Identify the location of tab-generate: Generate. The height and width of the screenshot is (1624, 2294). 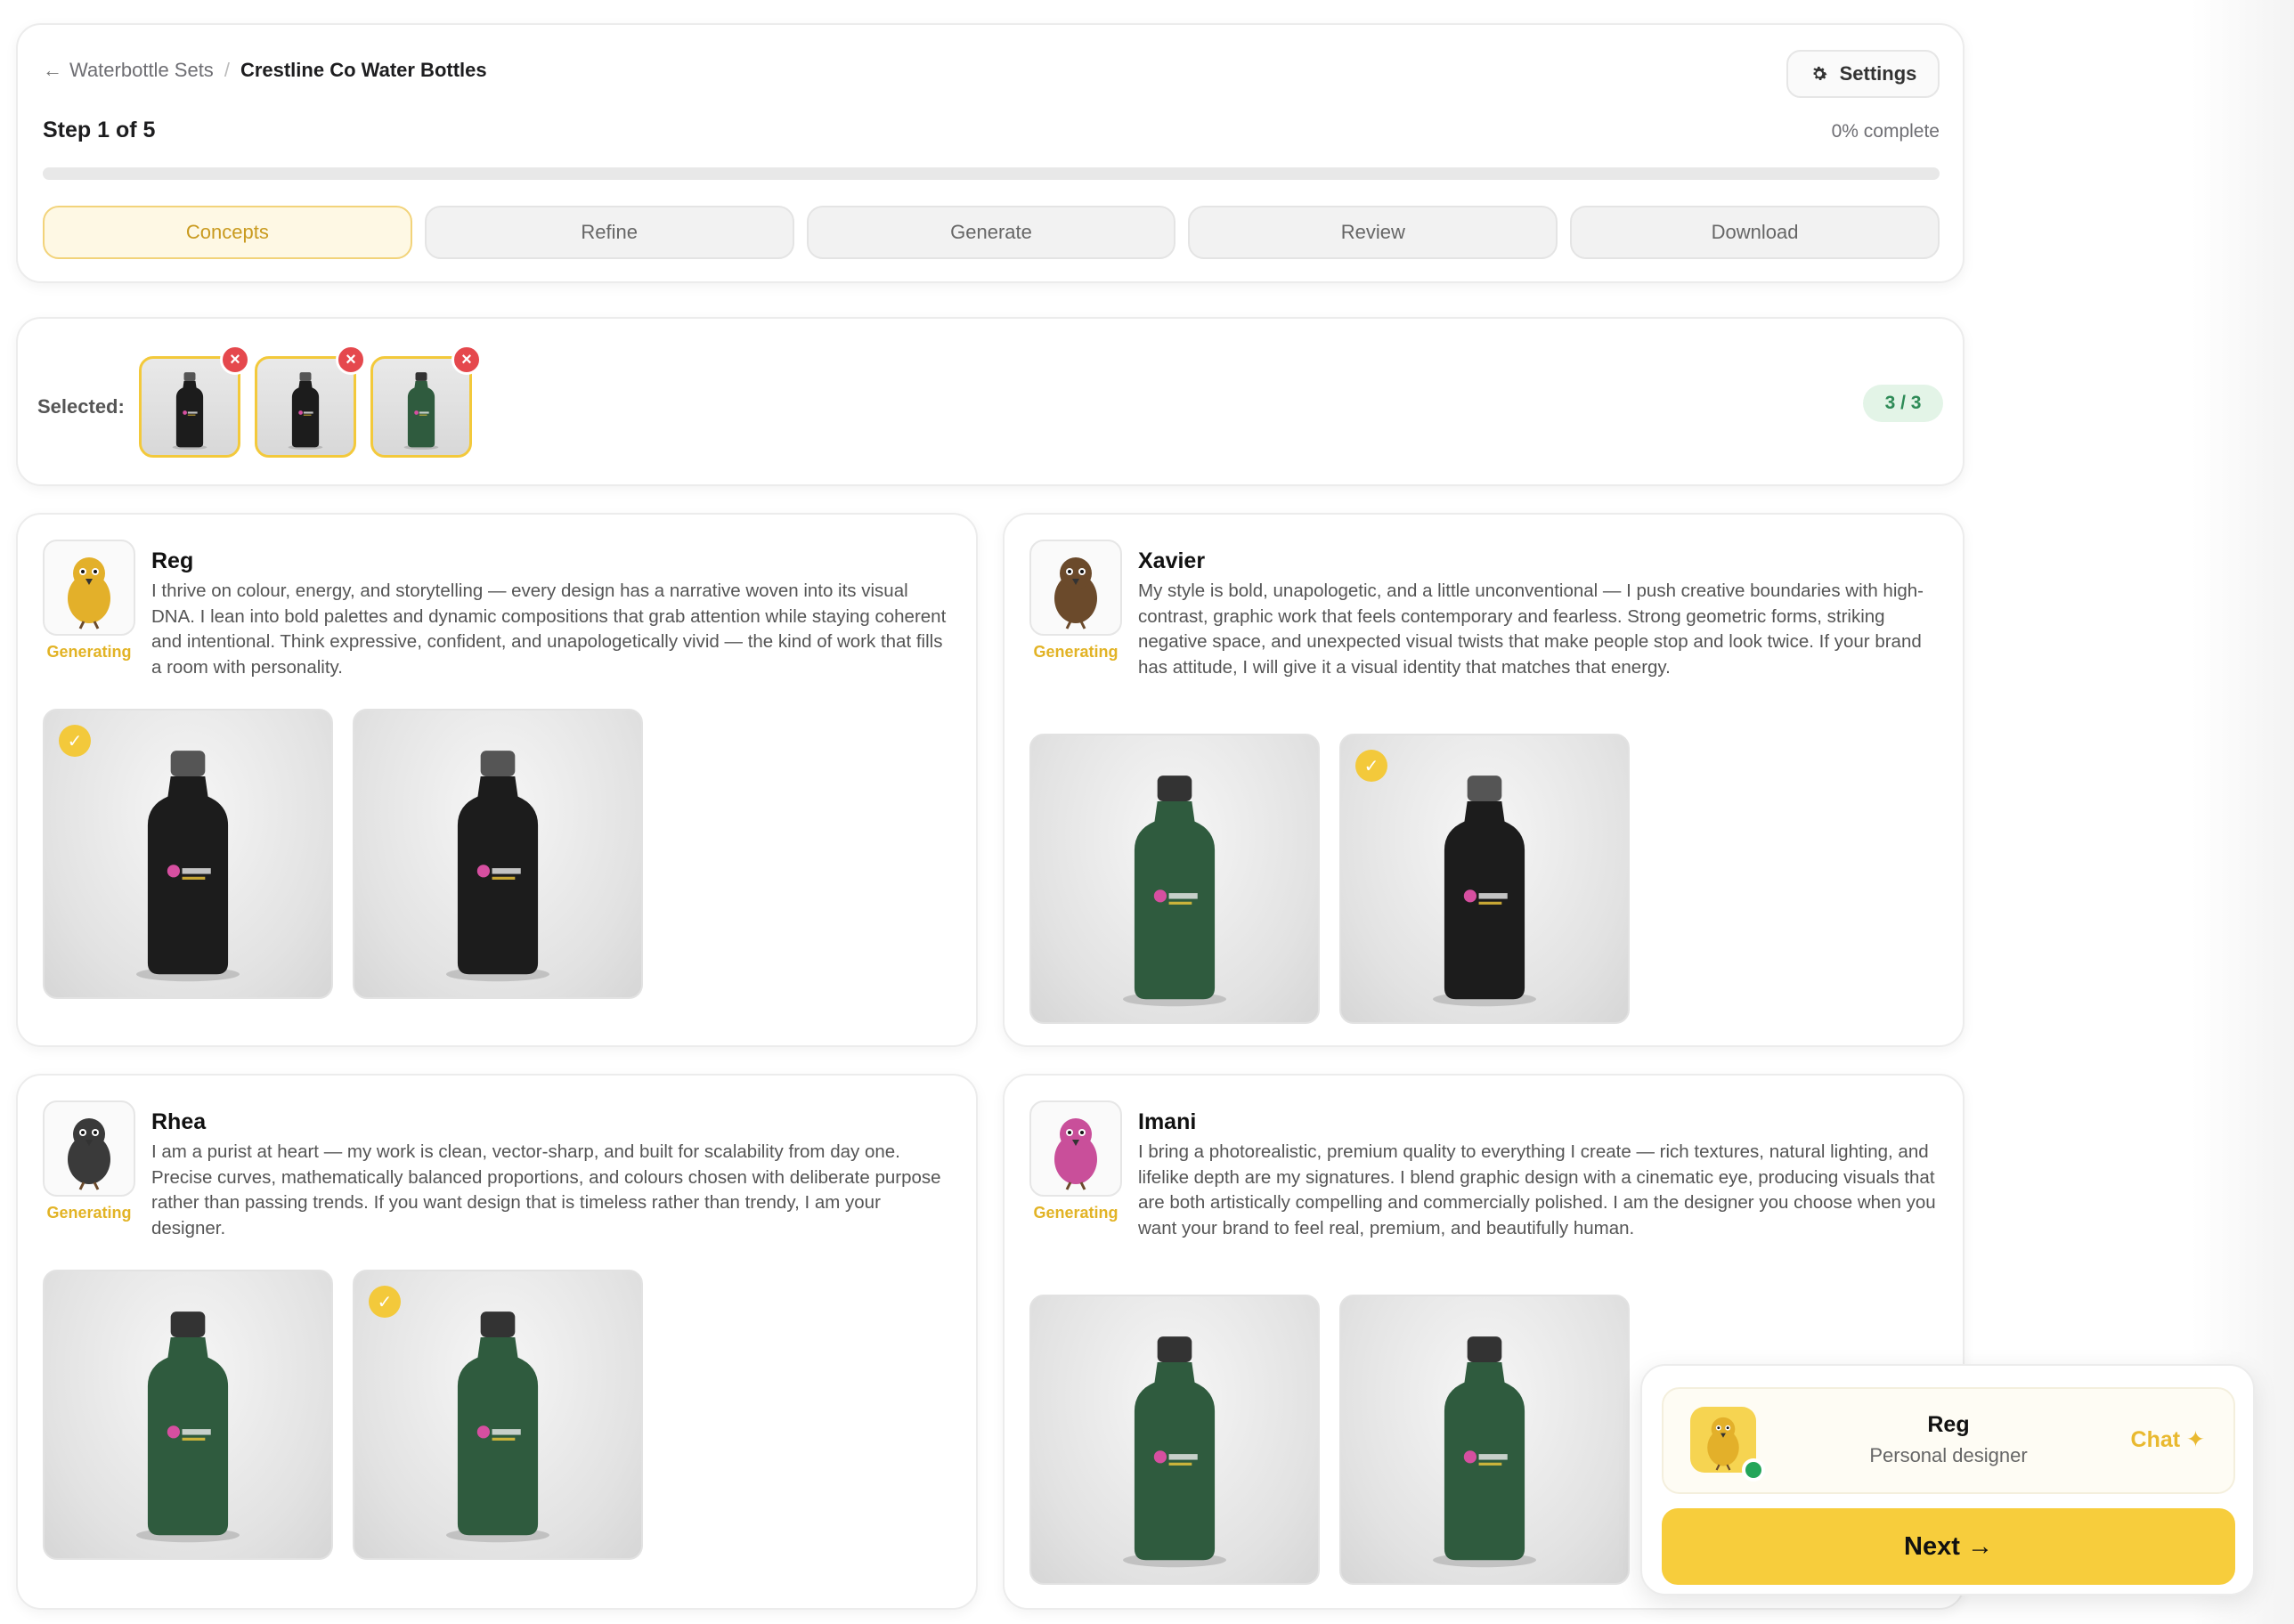
(991, 232).